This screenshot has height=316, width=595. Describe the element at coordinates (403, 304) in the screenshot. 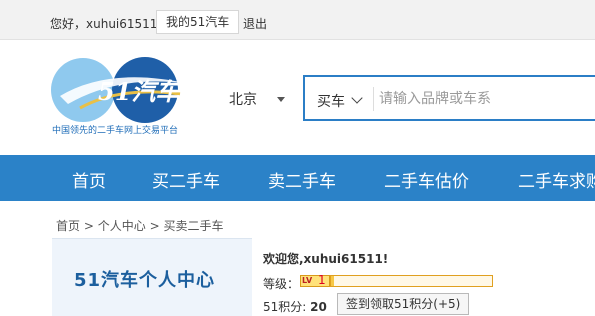

I see `sign-in-button: 签到领取51积分(+5)` at that location.